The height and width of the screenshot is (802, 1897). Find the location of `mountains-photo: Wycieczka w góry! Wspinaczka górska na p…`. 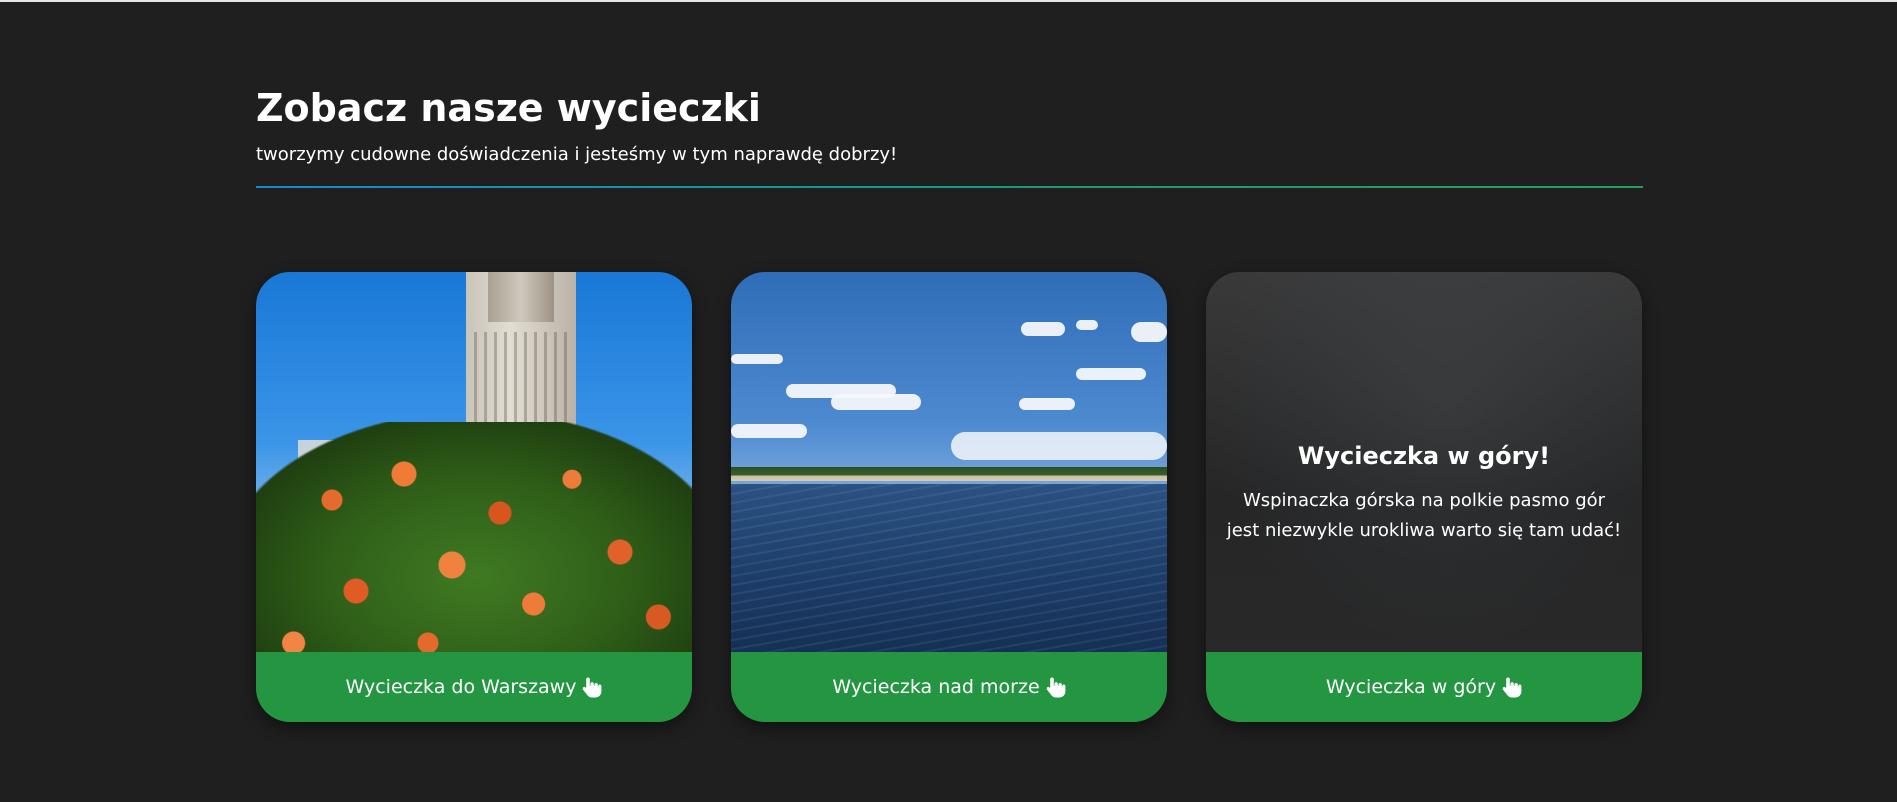

mountains-photo: Wycieczka w góry! Wspinaczka górska na p… is located at coordinates (1424, 462).